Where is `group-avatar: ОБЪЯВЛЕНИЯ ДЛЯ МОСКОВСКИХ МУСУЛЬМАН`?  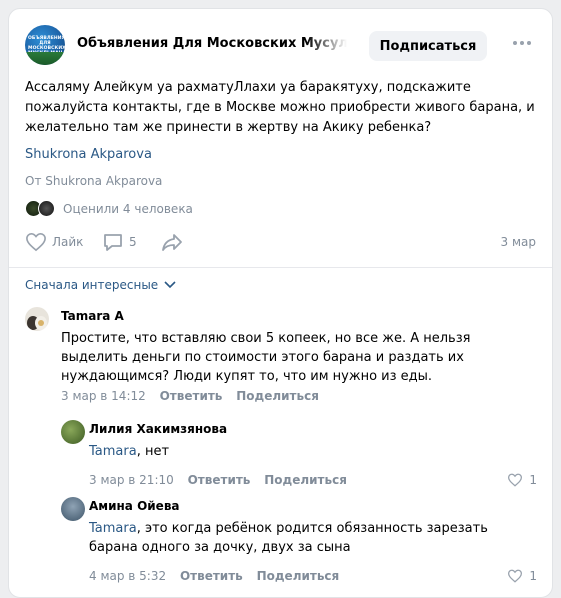
group-avatar: ОБЪЯВЛЕНИЯ ДЛЯ МОСКОВСКИХ МУСУЛЬМАН is located at coordinates (45, 45).